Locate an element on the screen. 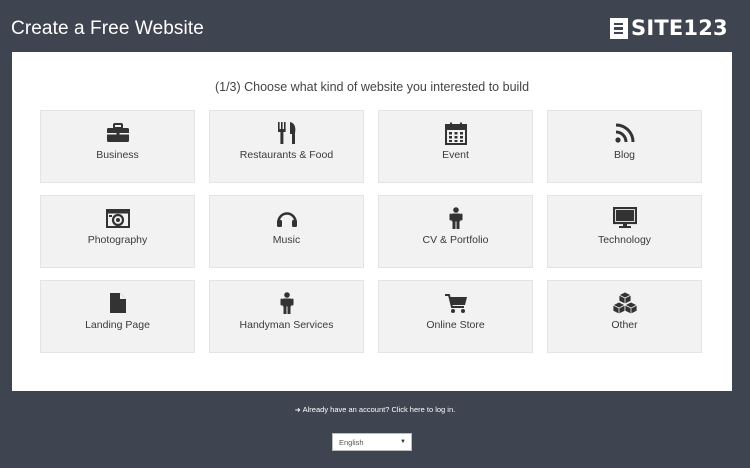 The height and width of the screenshot is (468, 750). category-card-online-store: Online Store is located at coordinates (455, 316).